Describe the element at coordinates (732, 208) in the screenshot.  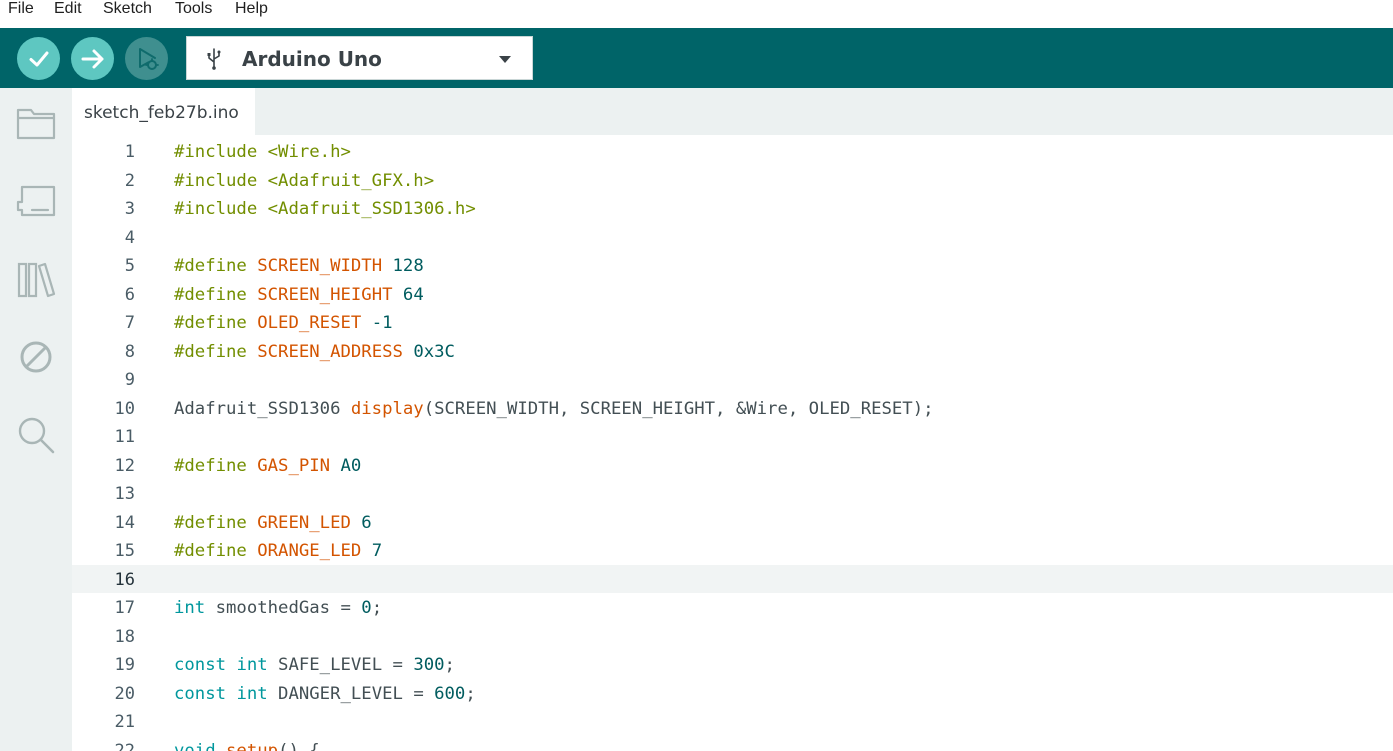
I see `code-line: 3 #include <Adafruit_SSD1306.h>` at that location.